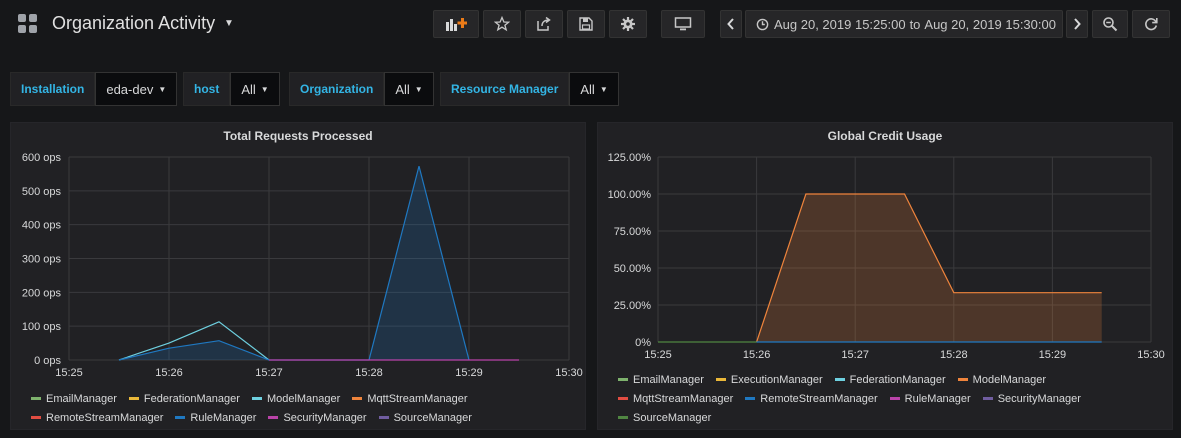  I want to click on star-icon, so click(502, 24).